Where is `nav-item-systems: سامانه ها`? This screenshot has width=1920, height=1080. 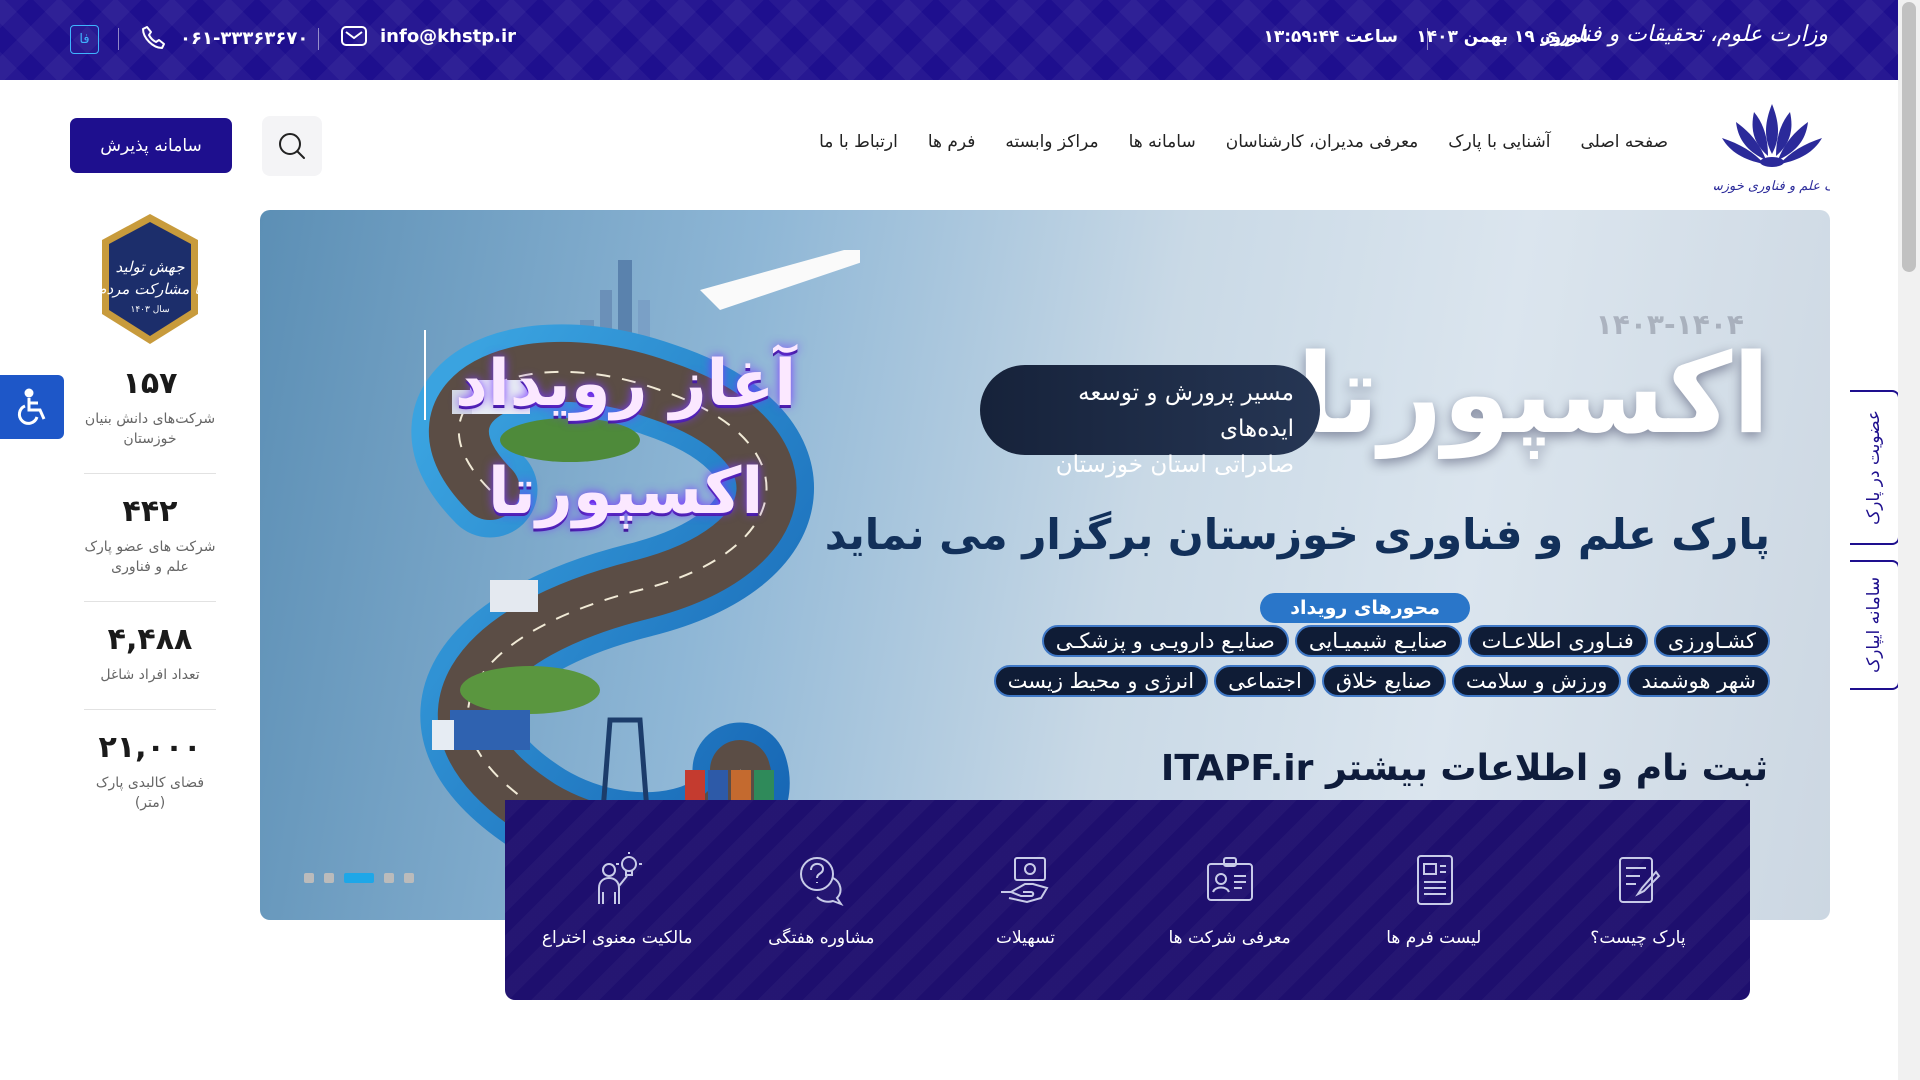
nav-item-systems: سامانه ها is located at coordinates (1162, 142).